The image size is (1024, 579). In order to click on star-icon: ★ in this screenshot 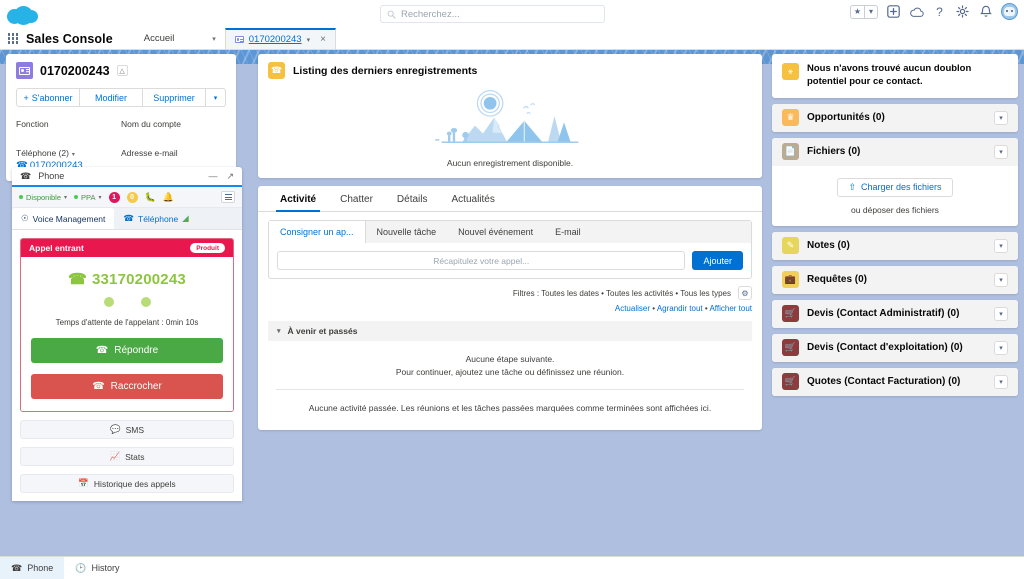, I will do `click(857, 12)`.